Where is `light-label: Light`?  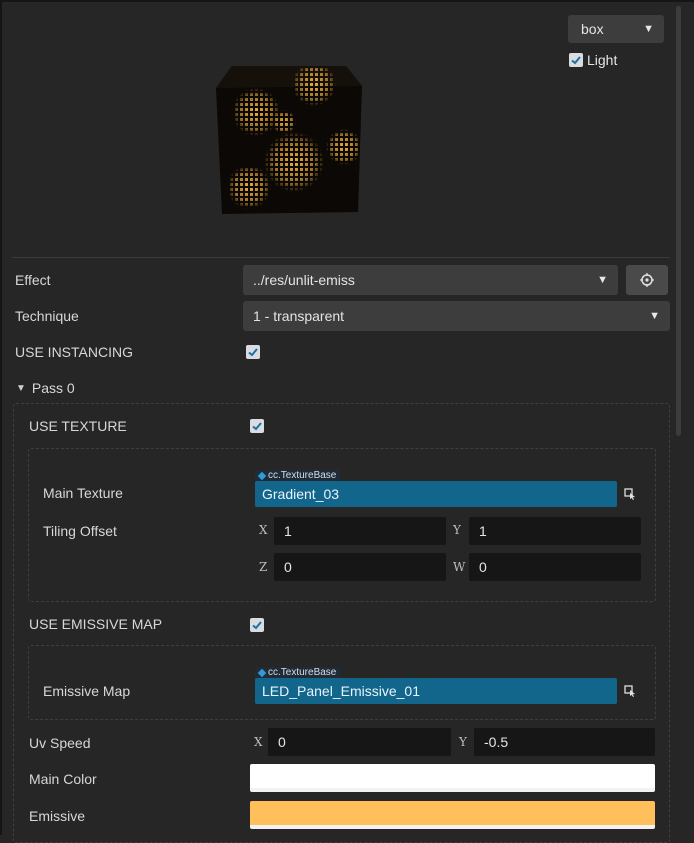 light-label: Light is located at coordinates (602, 60).